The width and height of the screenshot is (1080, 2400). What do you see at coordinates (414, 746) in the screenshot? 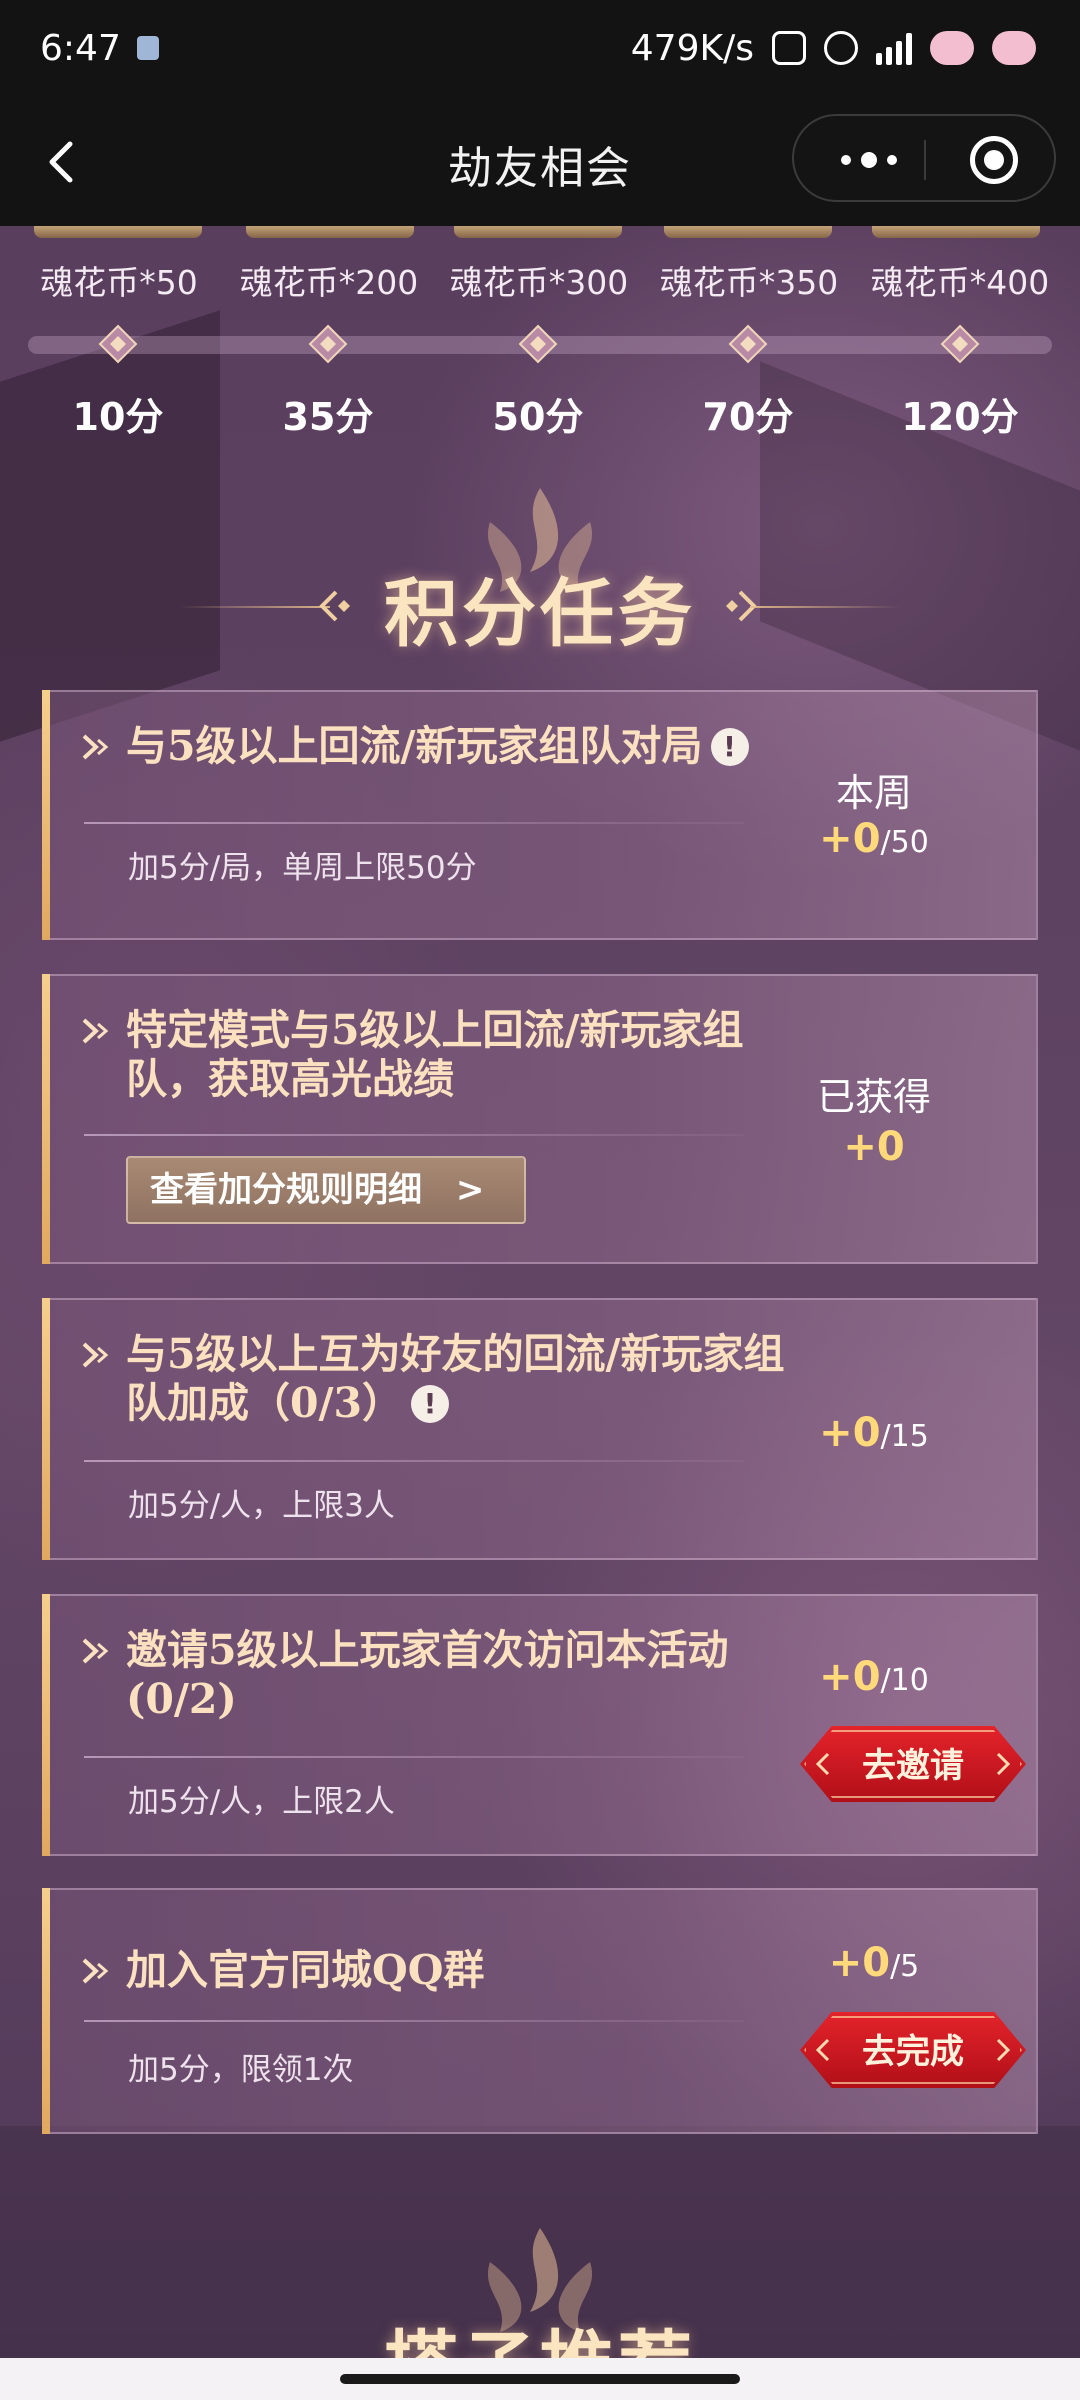
I see `task-title-text: 与5级以上回流/新玩家组队对局` at bounding box center [414, 746].